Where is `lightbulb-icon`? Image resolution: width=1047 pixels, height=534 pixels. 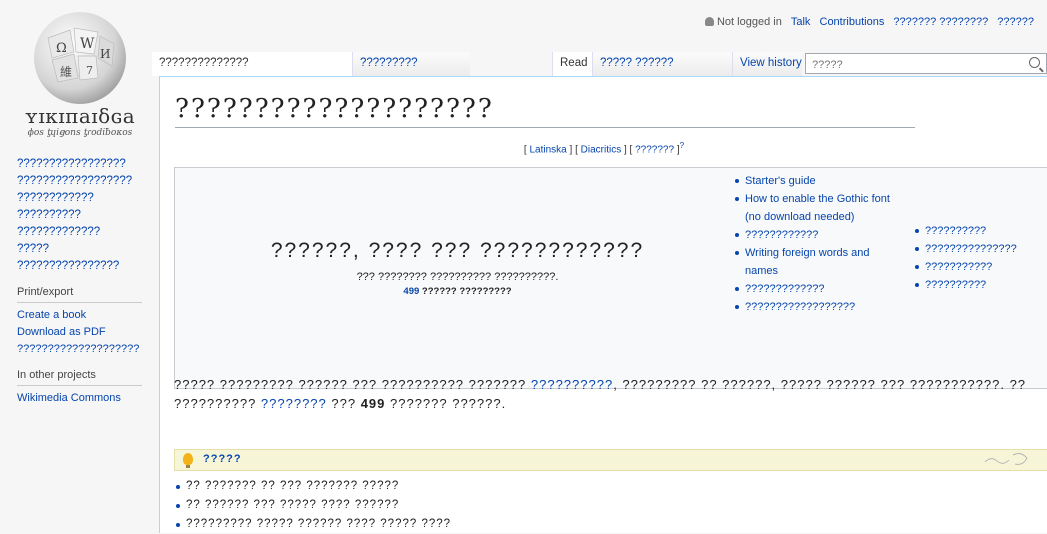
lightbulb-icon is located at coordinates (188, 460).